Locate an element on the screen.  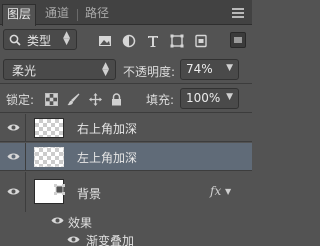
tab-paths: 路径 is located at coordinates (97, 14).